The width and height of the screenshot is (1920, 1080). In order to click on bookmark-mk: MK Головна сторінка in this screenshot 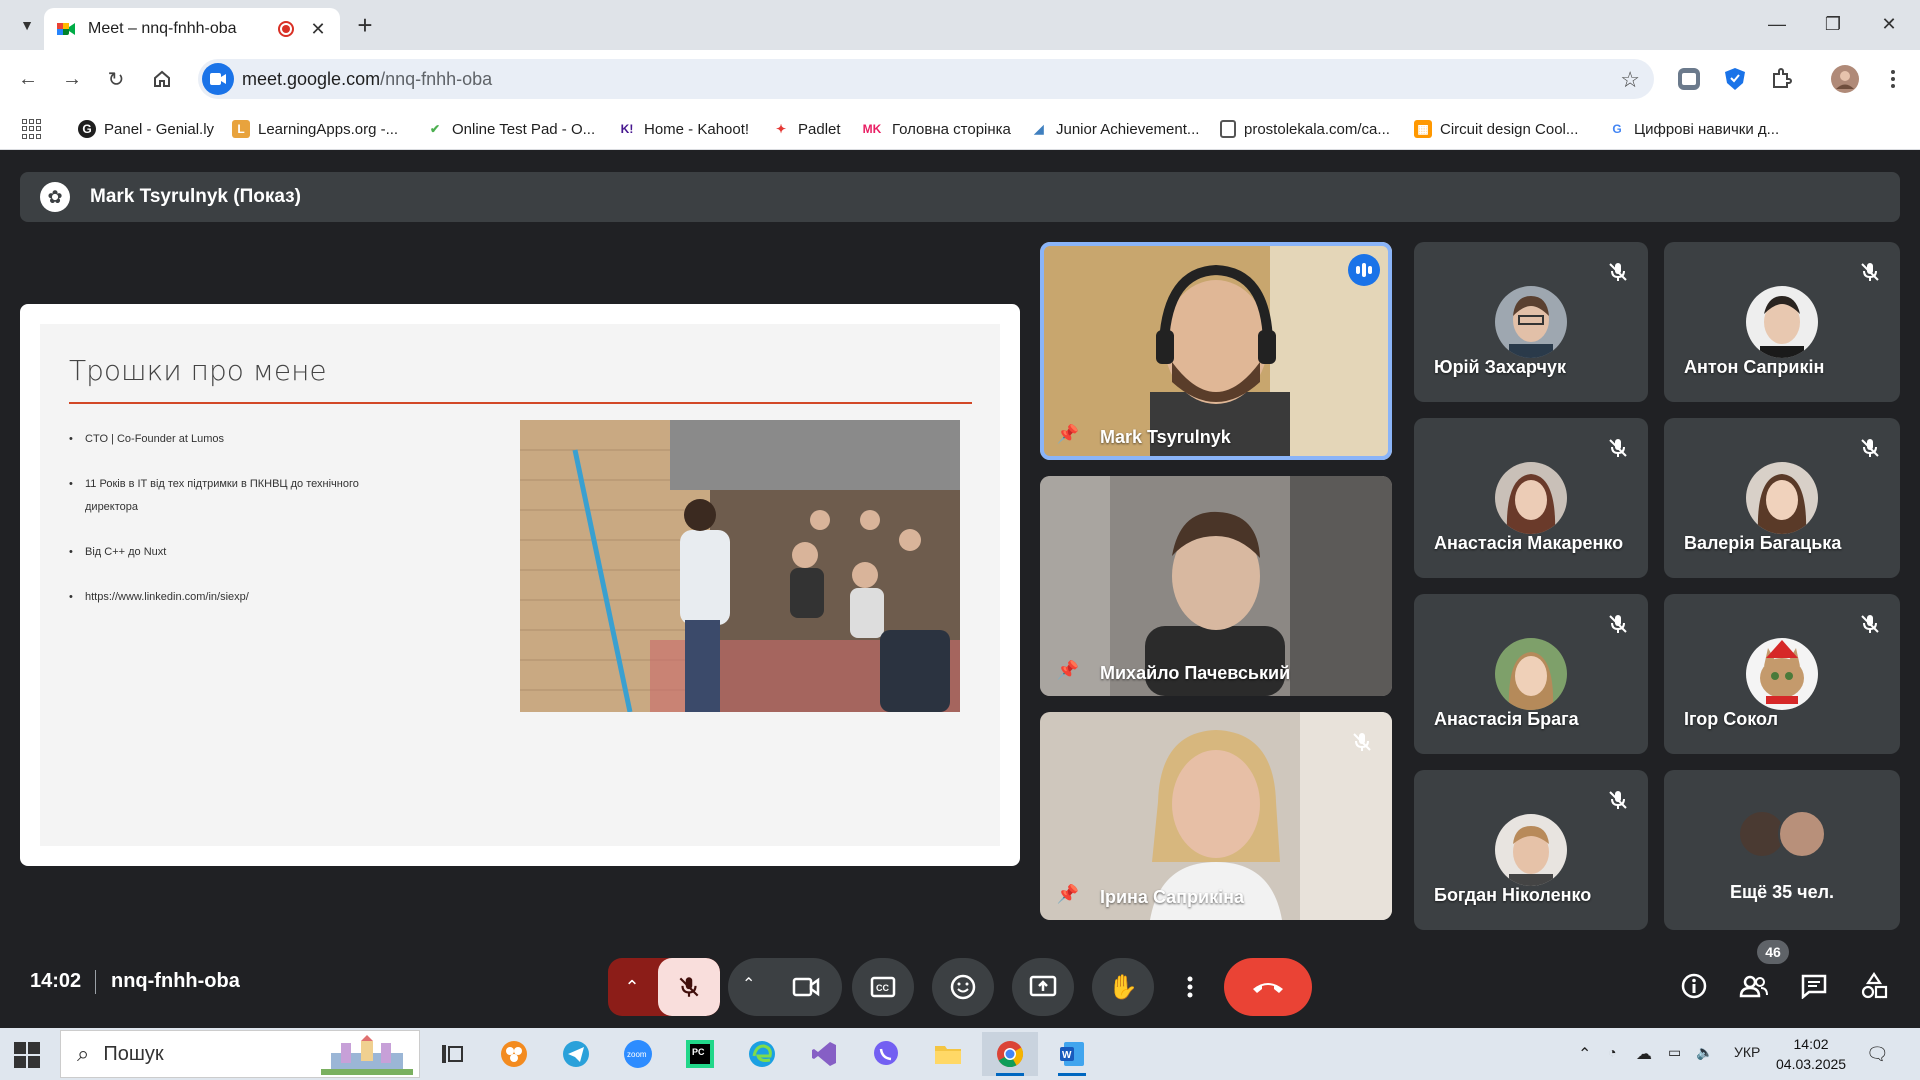, I will do `click(935, 129)`.